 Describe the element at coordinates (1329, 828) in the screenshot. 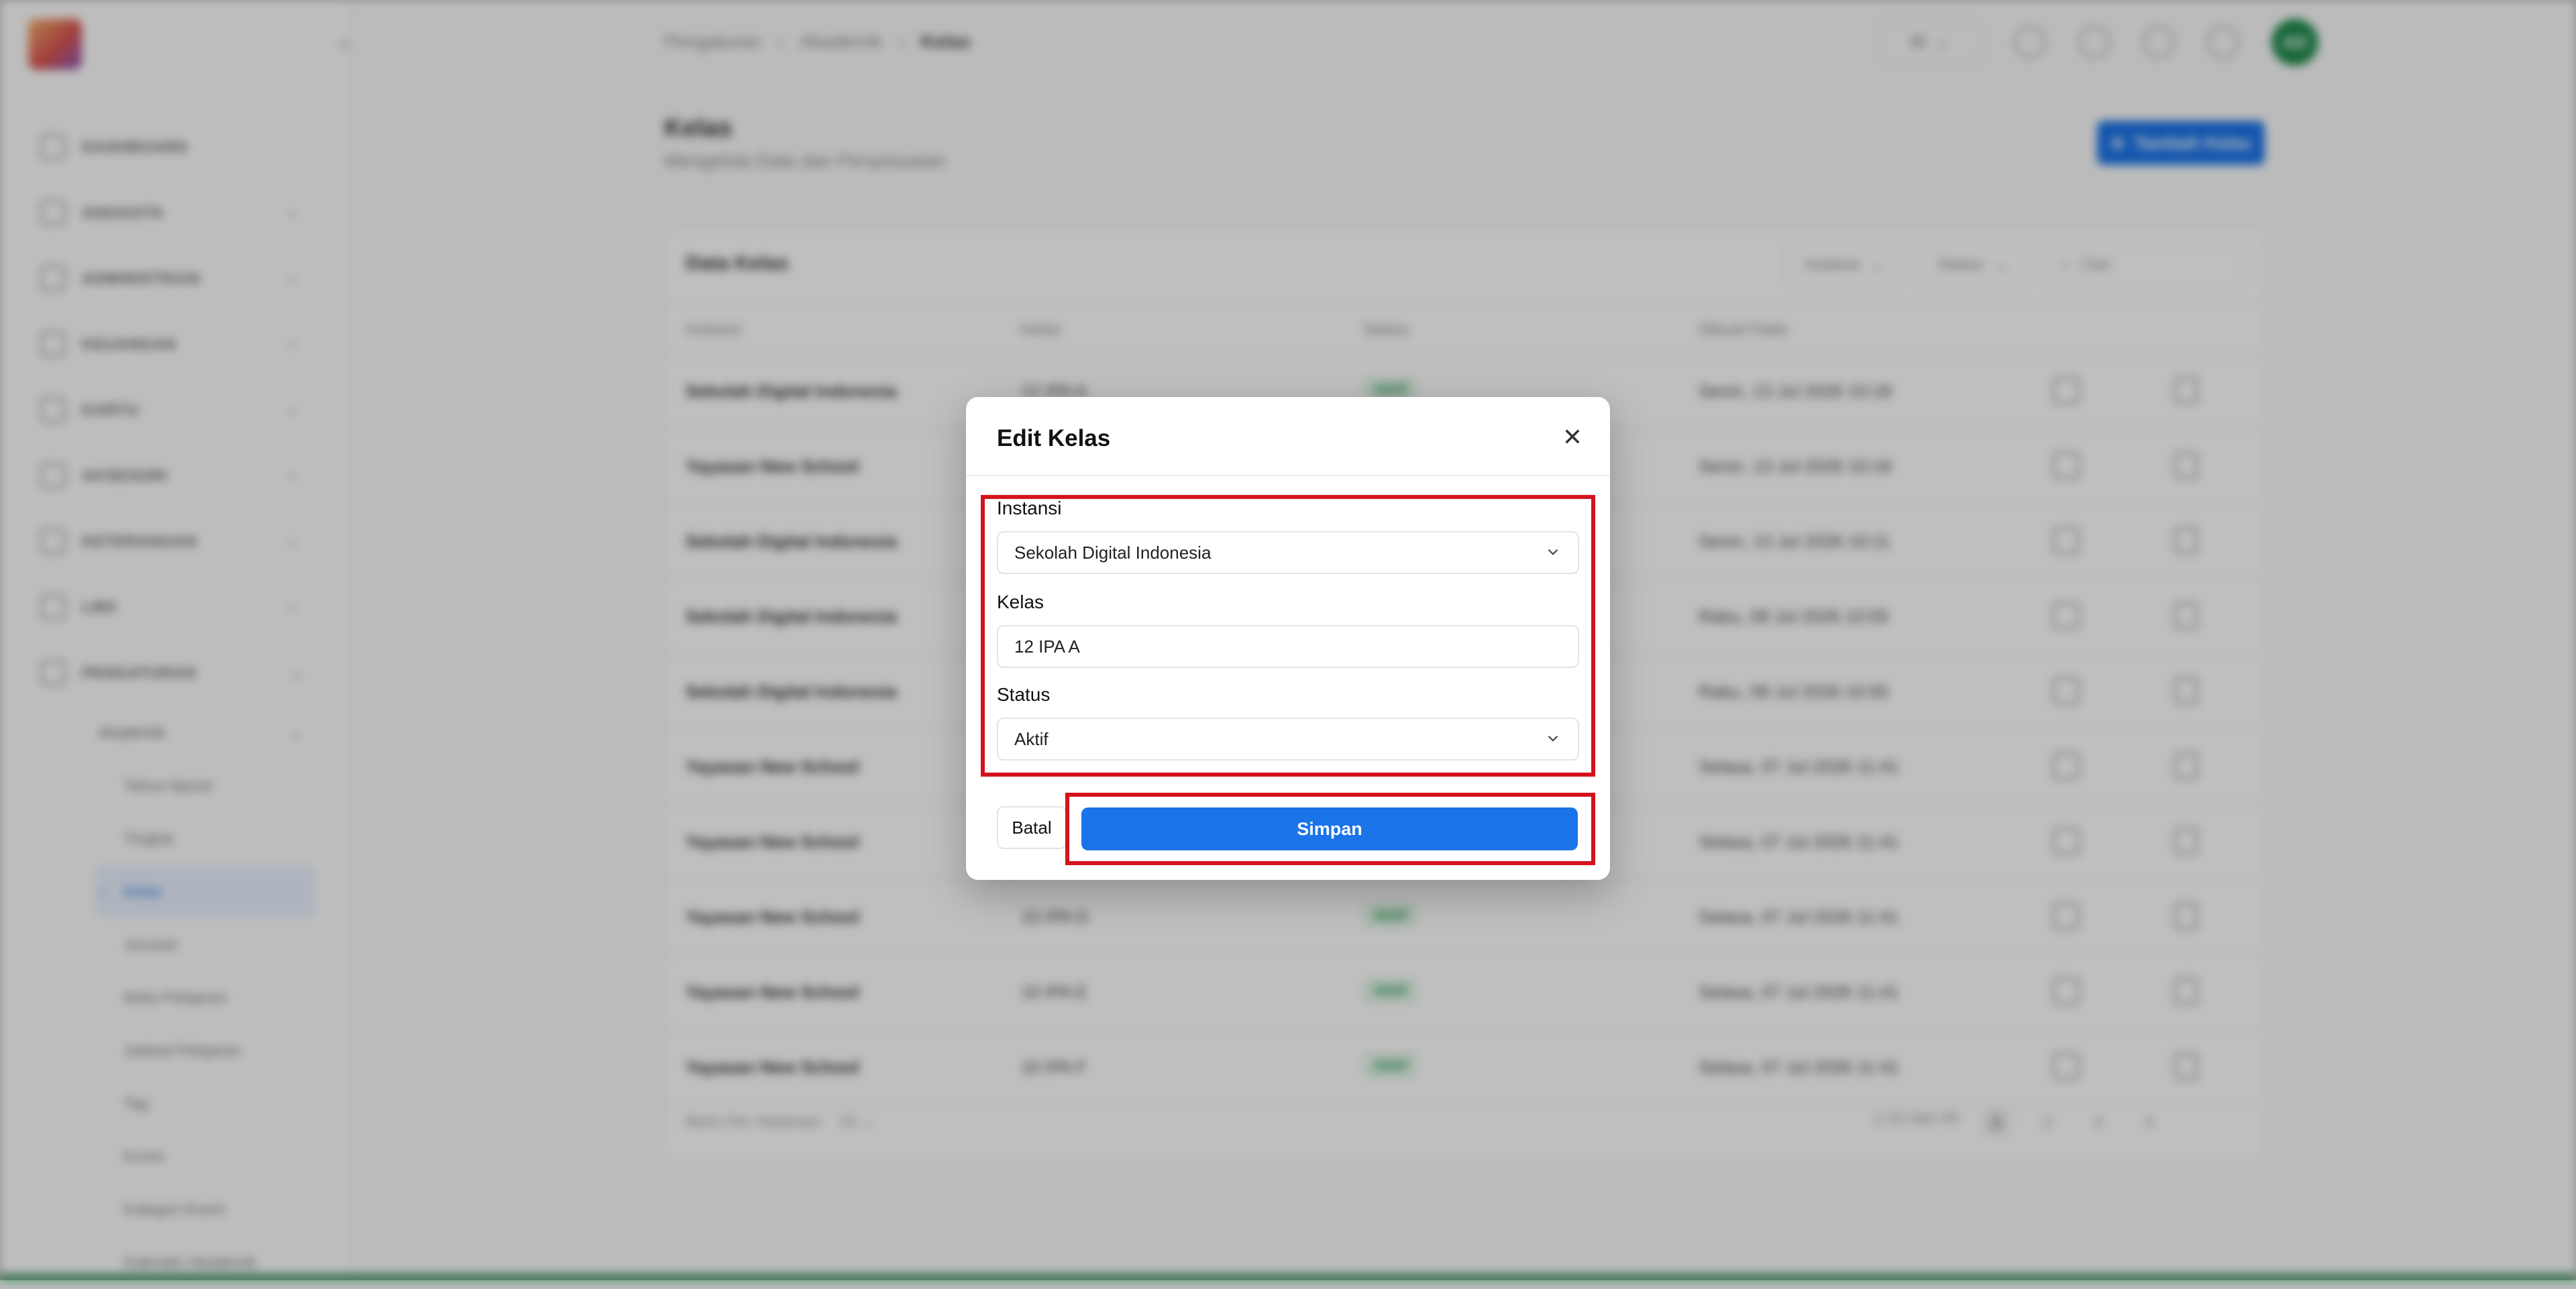

I see `save-button: Simpan` at that location.